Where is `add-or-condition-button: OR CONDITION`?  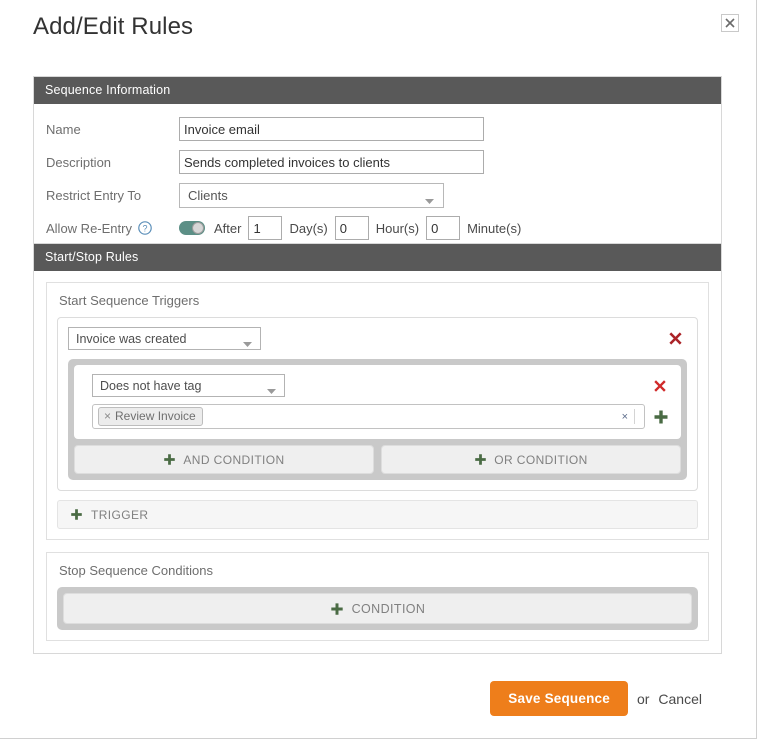
add-or-condition-button: OR CONDITION is located at coordinates (531, 459).